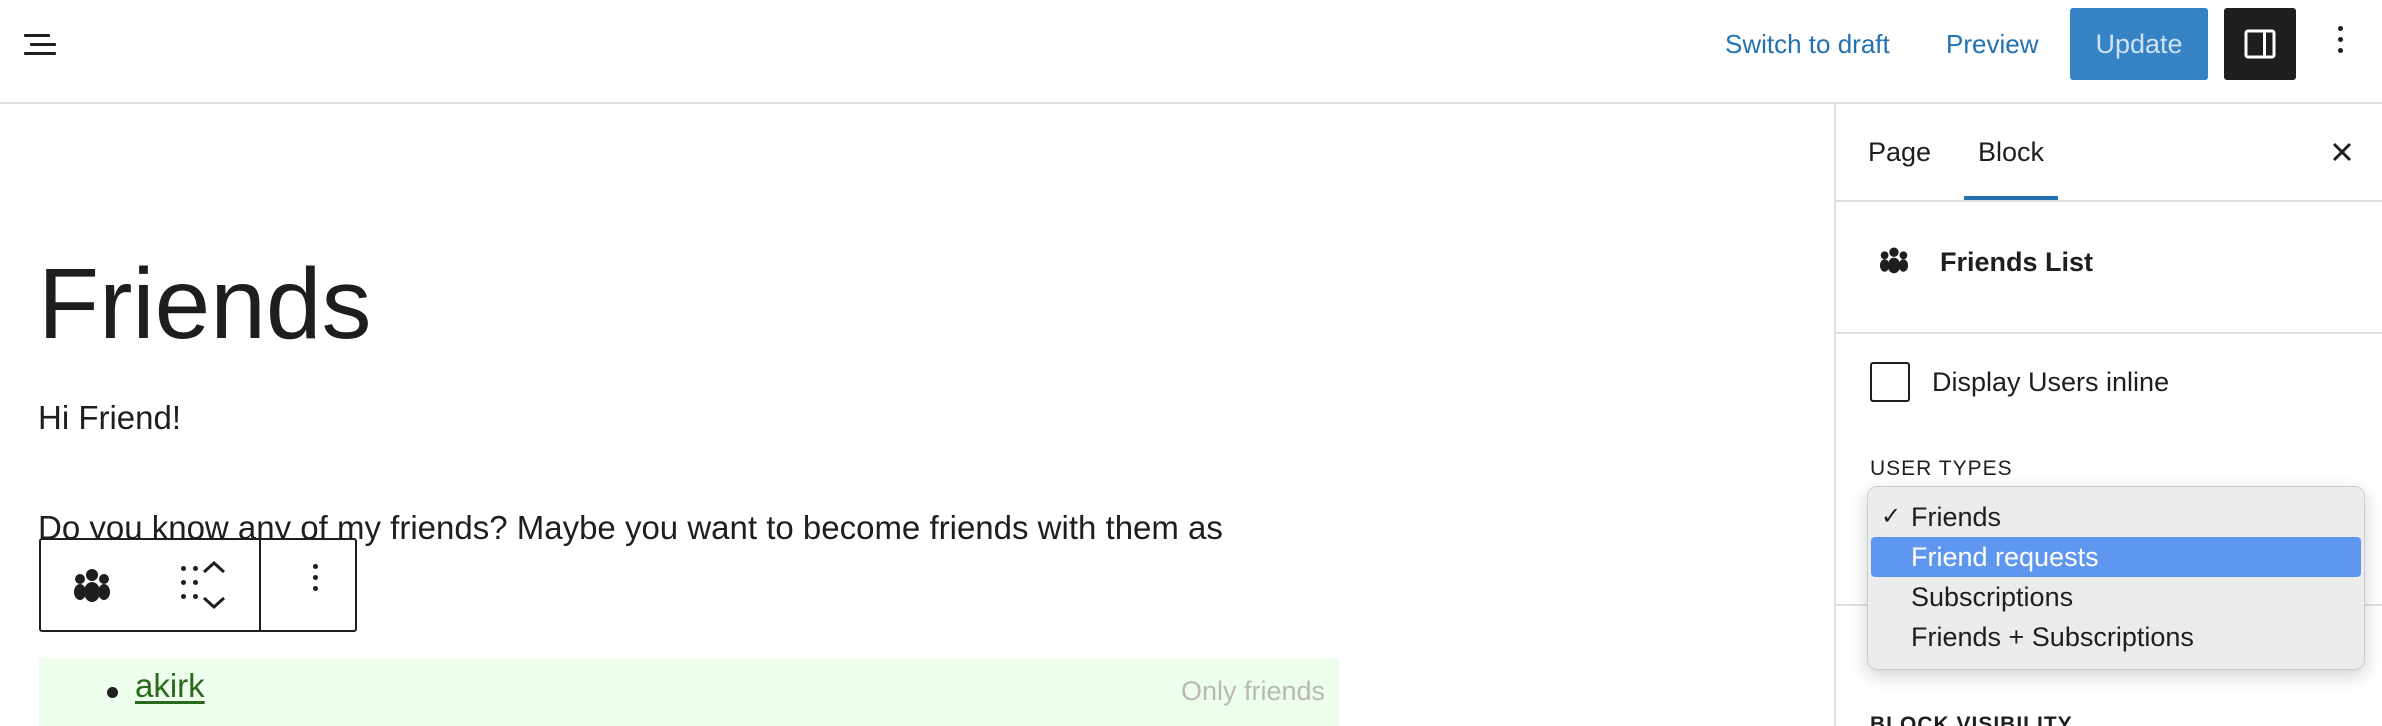 The height and width of the screenshot is (726, 2382). Describe the element at coordinates (1956, 517) in the screenshot. I see `option-label: Friends` at that location.